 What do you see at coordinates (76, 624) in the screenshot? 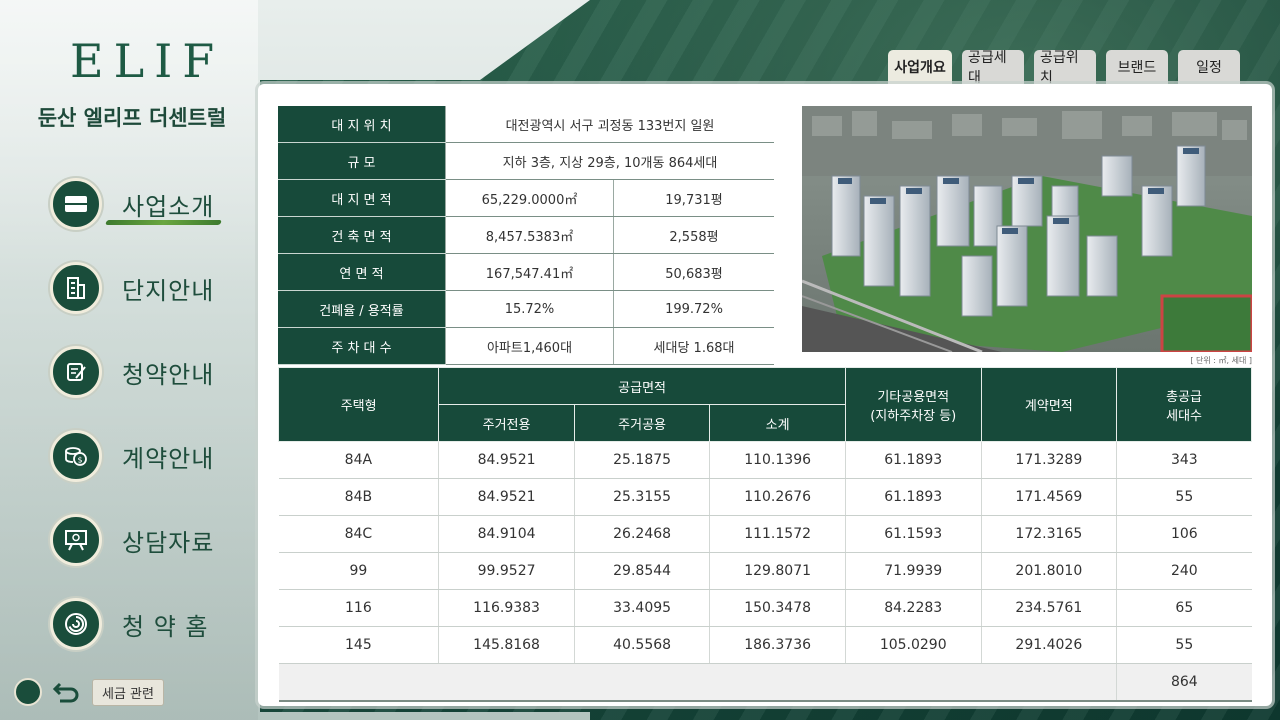
I see `swirl-logo-icon` at bounding box center [76, 624].